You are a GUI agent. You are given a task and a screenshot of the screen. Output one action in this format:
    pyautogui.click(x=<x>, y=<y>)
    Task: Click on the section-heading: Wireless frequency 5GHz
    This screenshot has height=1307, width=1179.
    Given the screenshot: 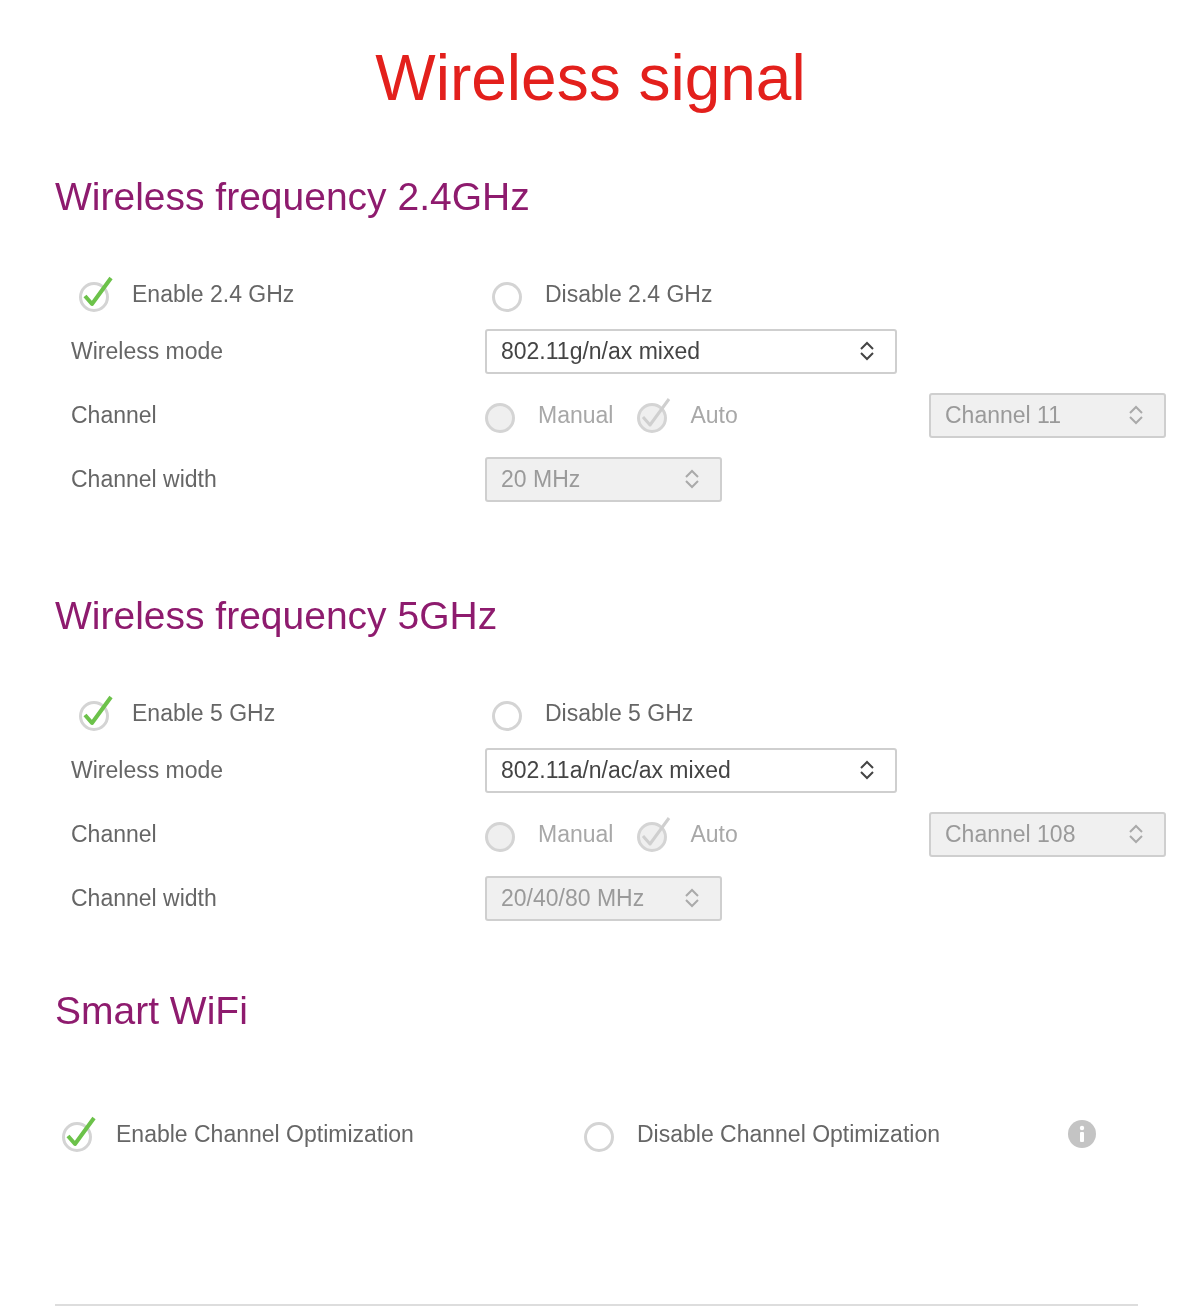 What is the action you would take?
    pyautogui.click(x=277, y=616)
    